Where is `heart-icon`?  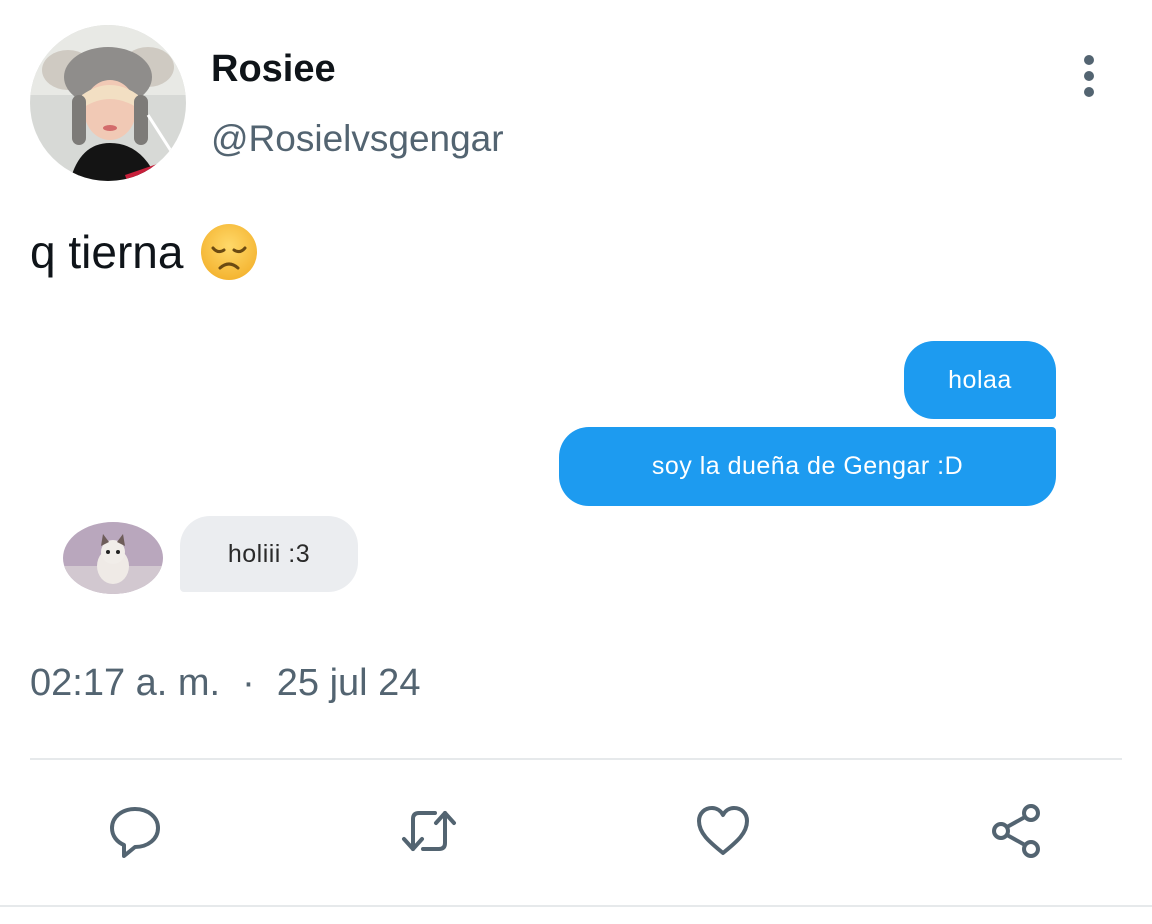
heart-icon is located at coordinates (723, 830).